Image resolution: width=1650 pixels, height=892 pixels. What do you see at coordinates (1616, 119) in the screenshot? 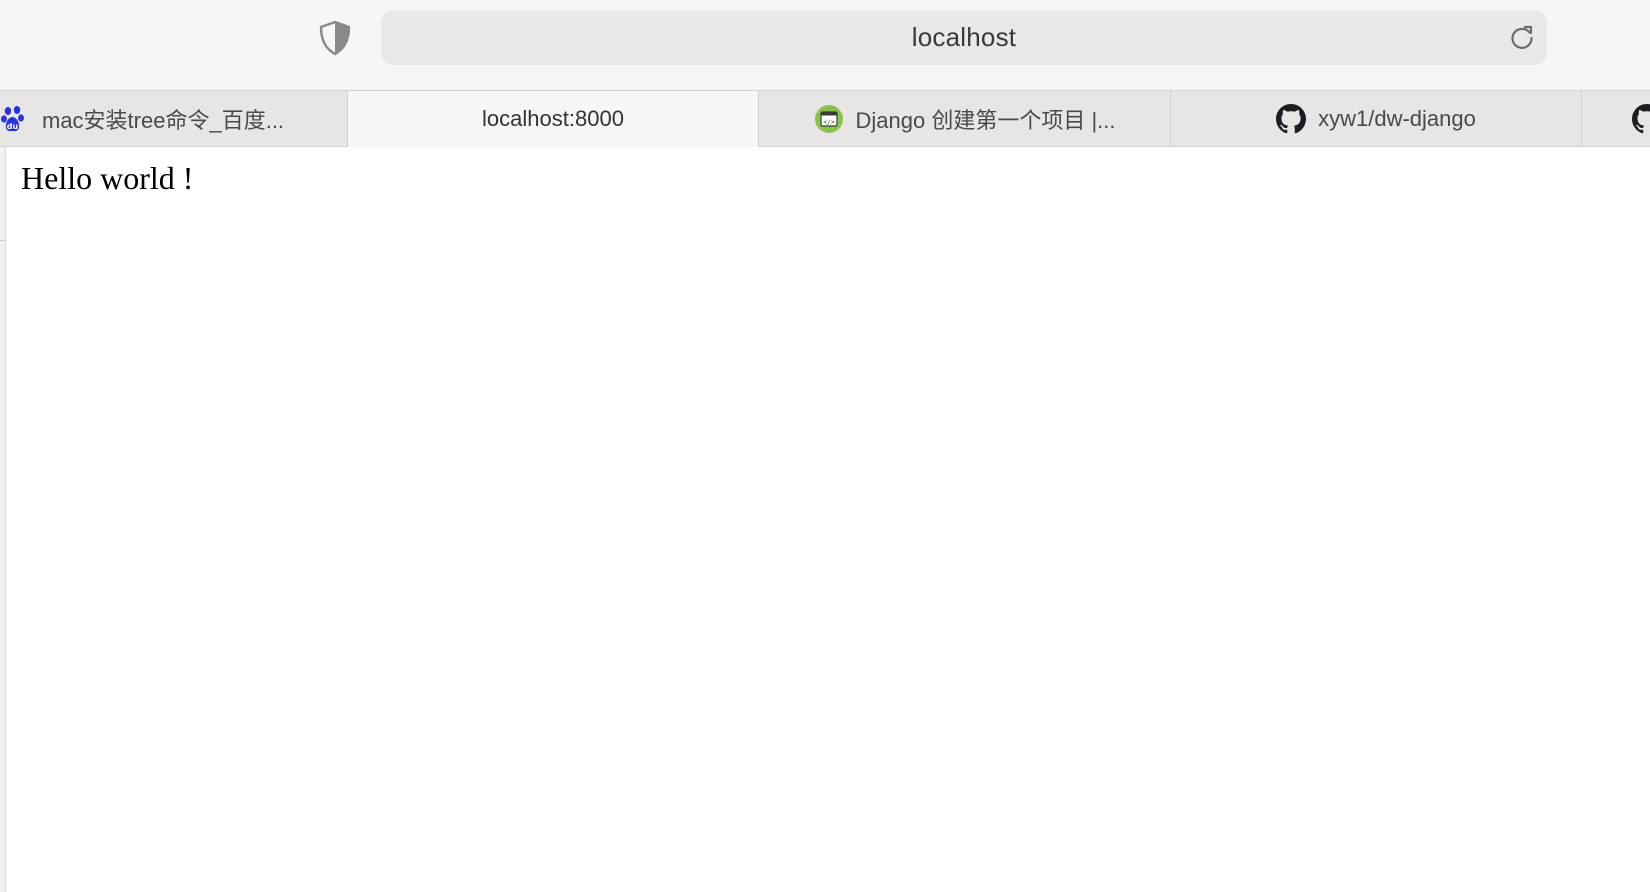
I see `tab-github-partial` at bounding box center [1616, 119].